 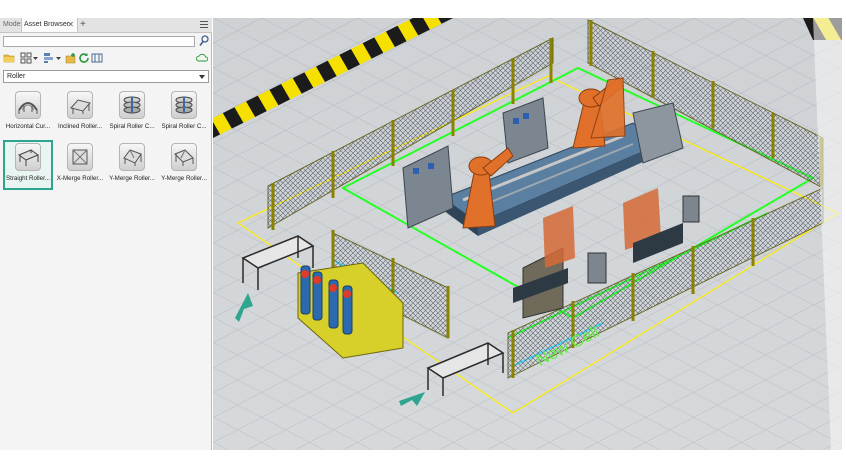 I want to click on cloud-icon, so click(x=202, y=58).